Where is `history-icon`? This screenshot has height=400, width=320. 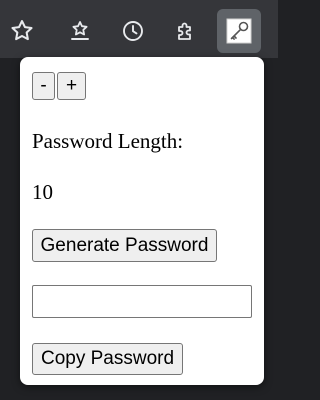
history-icon is located at coordinates (133, 31).